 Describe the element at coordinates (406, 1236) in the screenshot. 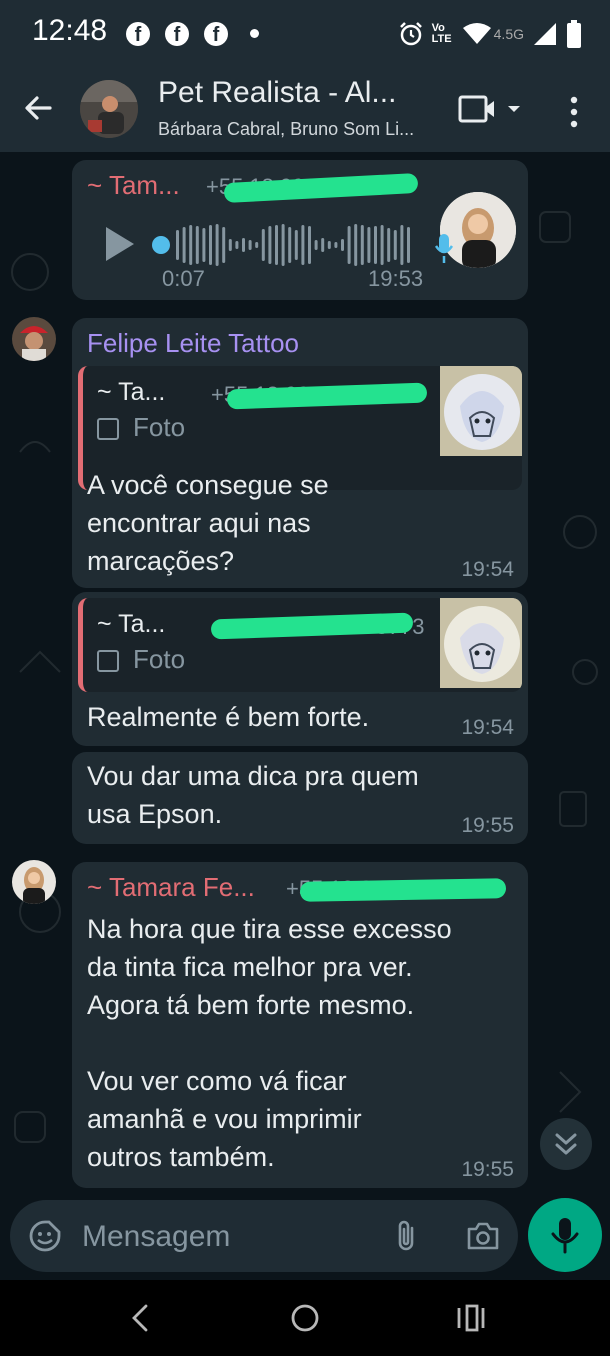

I see `attach-icon` at that location.